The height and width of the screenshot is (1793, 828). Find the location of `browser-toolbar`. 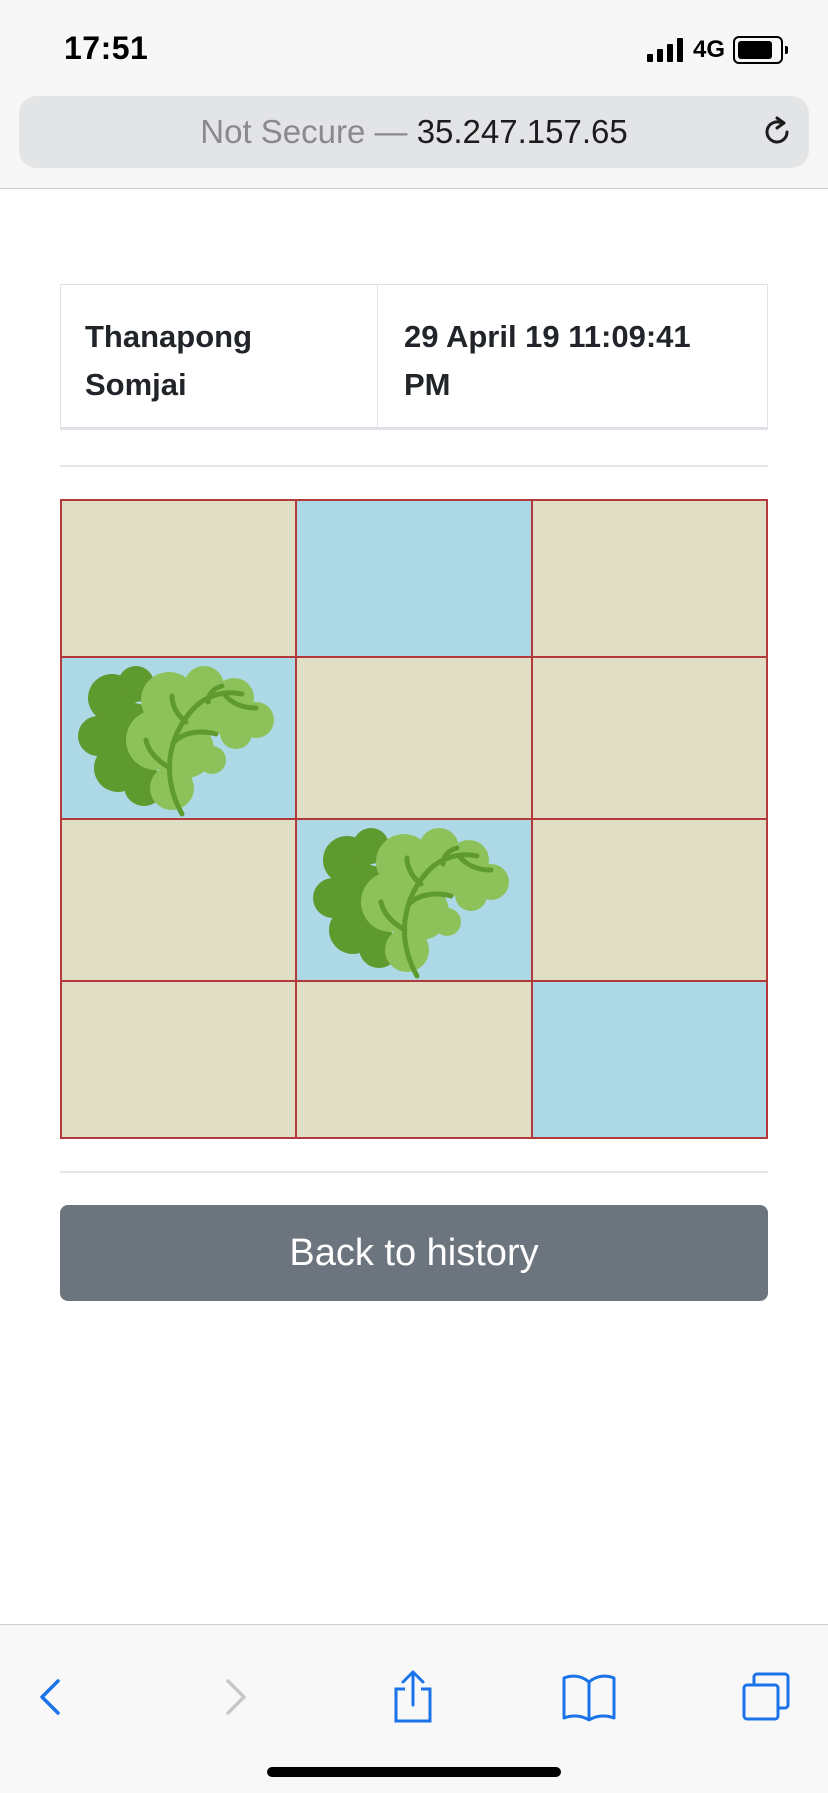

browser-toolbar is located at coordinates (414, 1708).